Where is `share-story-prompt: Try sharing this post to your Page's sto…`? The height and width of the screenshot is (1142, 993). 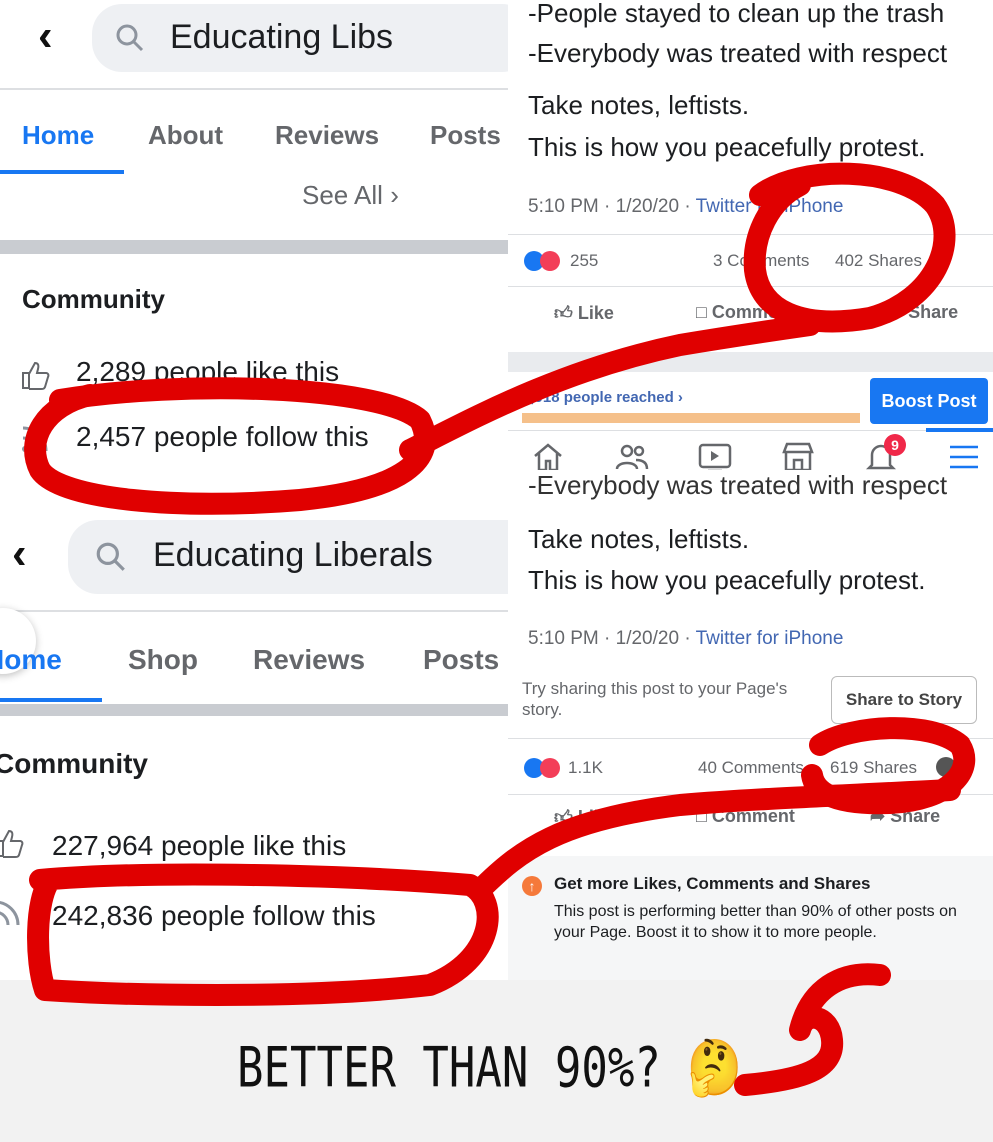 share-story-prompt: Try sharing this post to your Page's sto… is located at coordinates (655, 699).